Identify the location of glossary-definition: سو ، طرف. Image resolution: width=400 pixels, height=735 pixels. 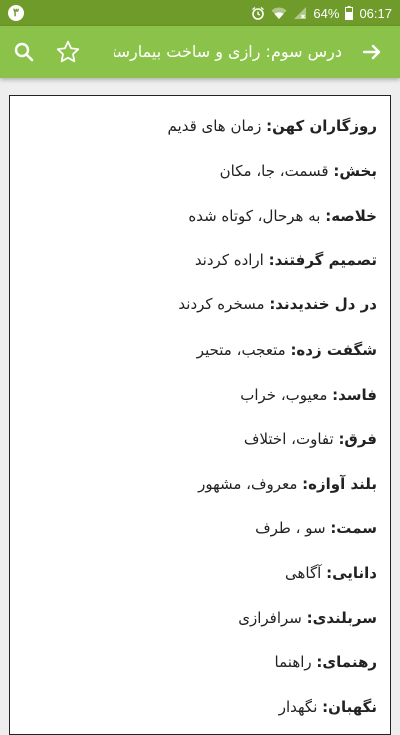
(293, 528).